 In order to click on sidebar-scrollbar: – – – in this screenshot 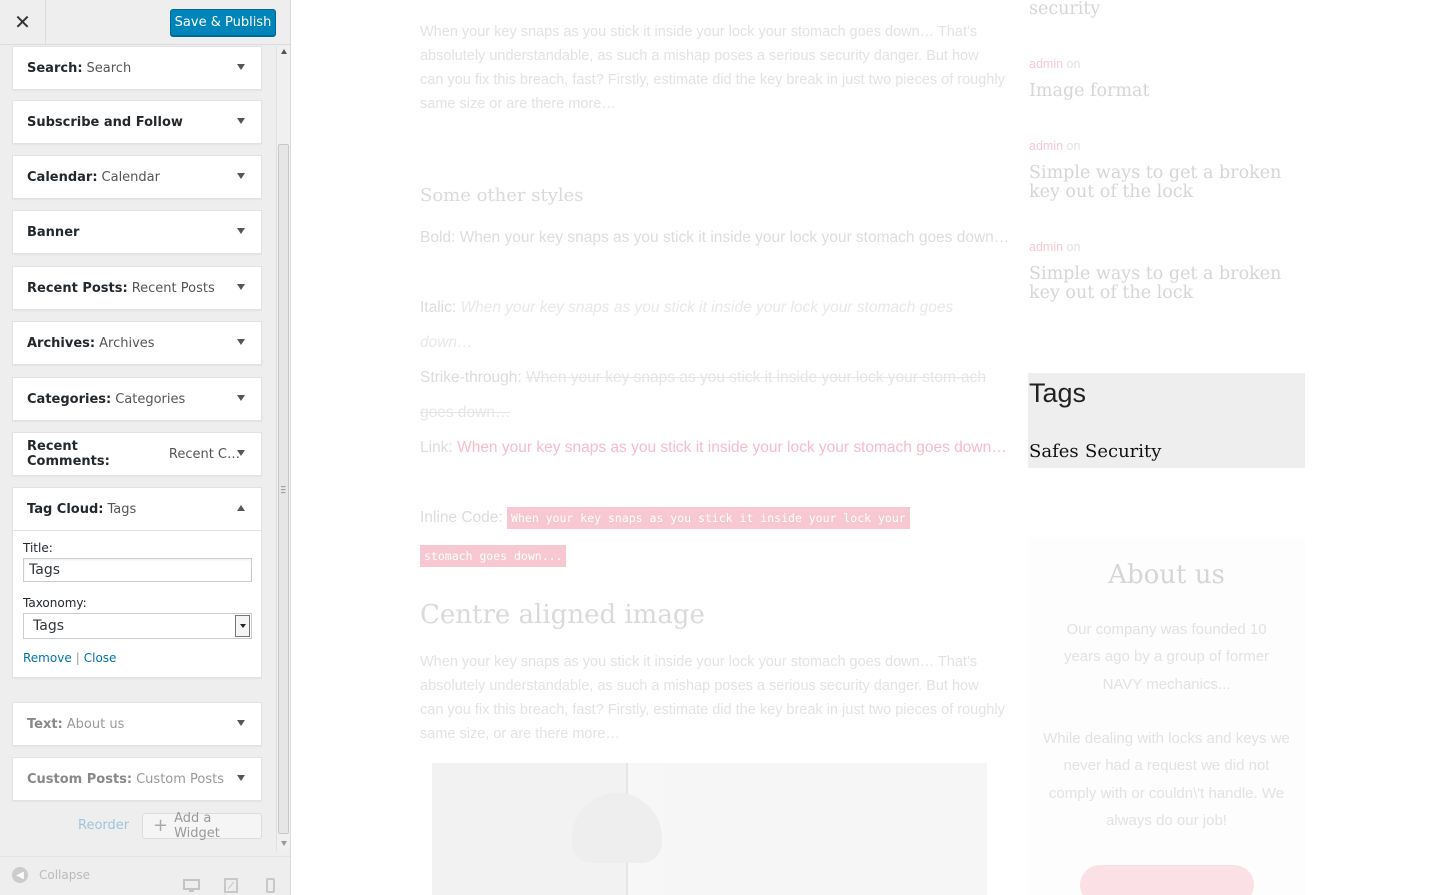, I will do `click(283, 448)`.